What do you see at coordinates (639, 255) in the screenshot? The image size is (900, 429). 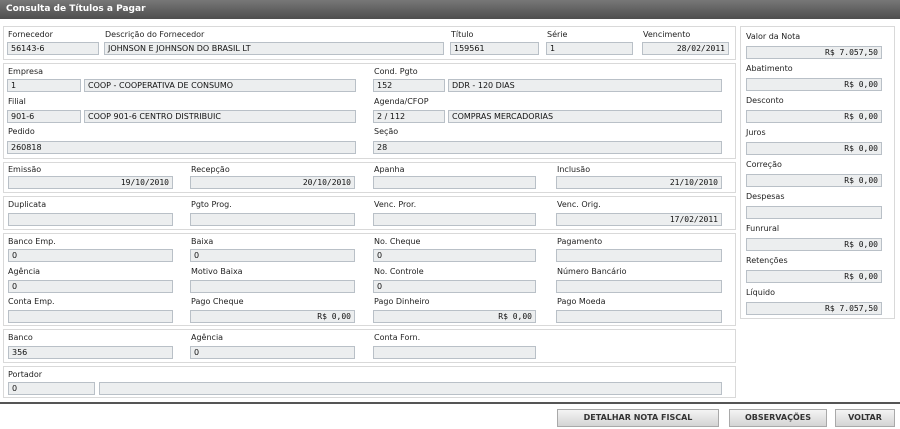 I see `pagamento-field` at bounding box center [639, 255].